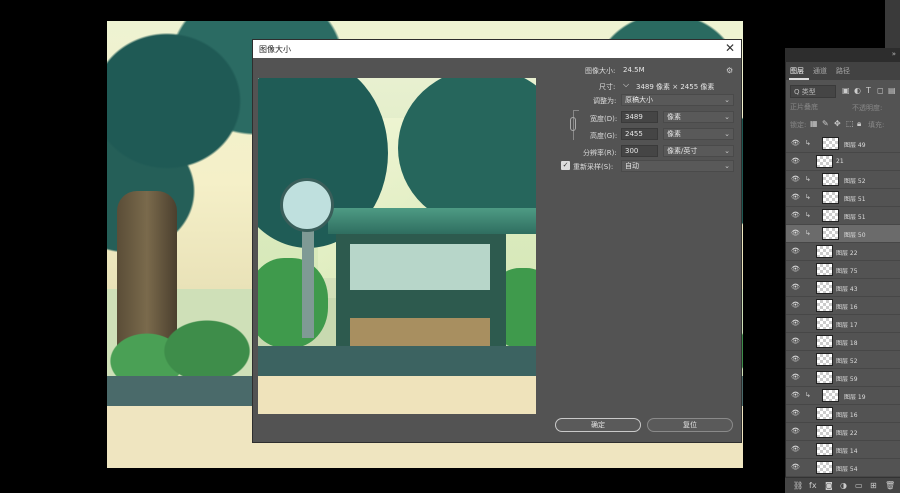 Image resolution: width=900 pixels, height=493 pixels. I want to click on layer-name: 图层 18, so click(847, 342).